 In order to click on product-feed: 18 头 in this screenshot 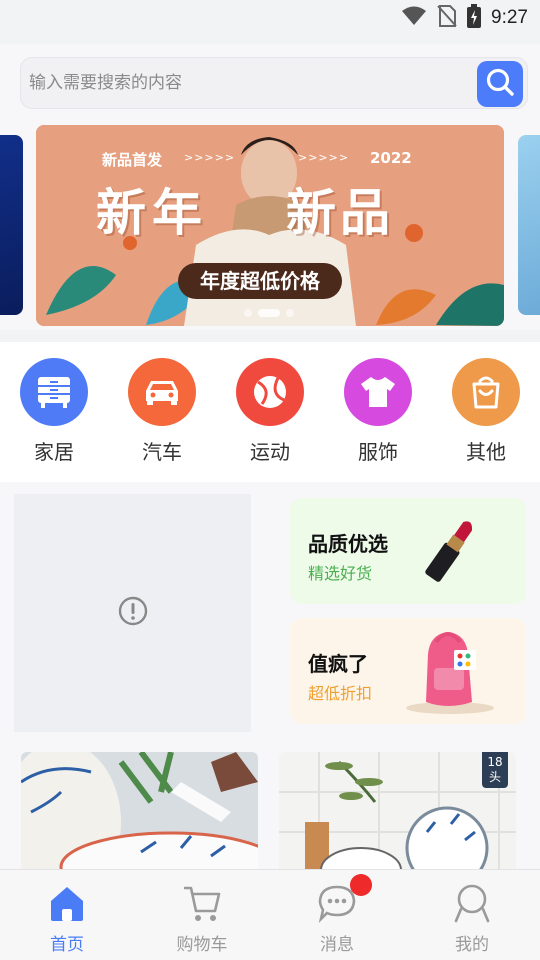, I will do `click(270, 811)`.